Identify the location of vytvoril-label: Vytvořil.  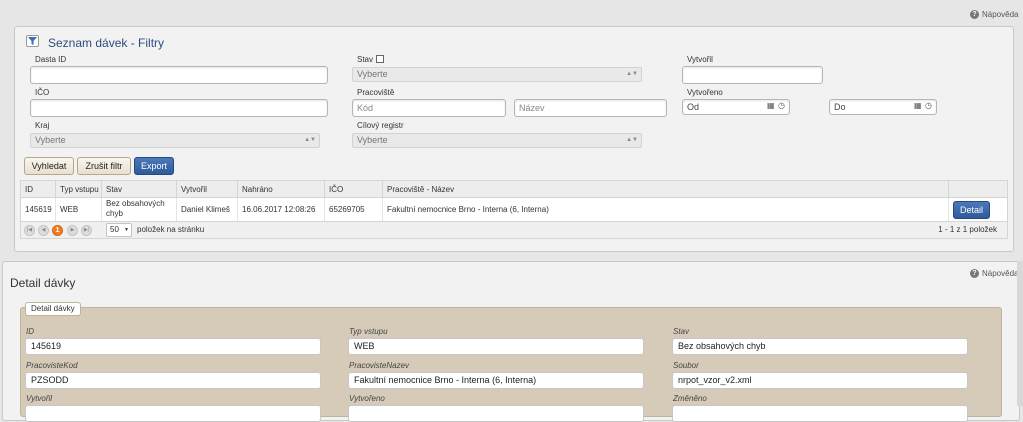
(700, 59).